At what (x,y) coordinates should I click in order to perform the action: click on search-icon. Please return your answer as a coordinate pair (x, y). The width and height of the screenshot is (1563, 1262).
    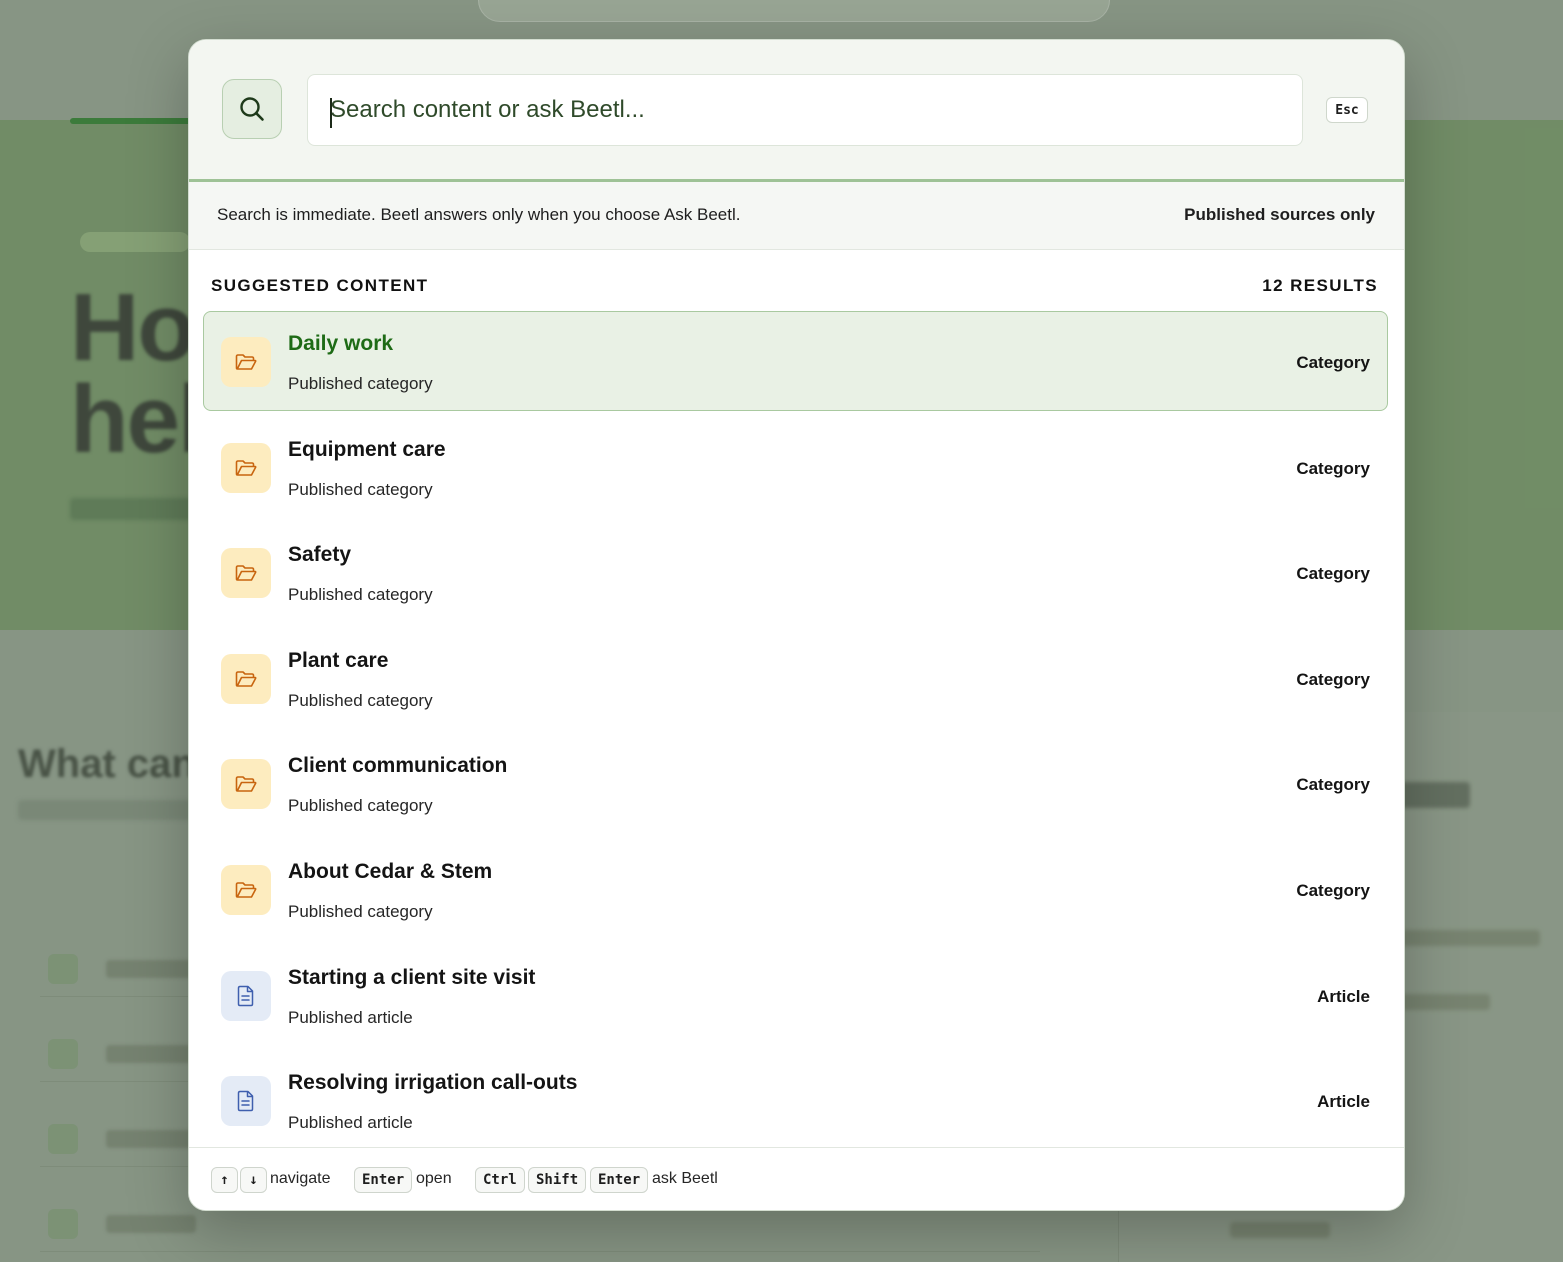
    Looking at the image, I should click on (252, 109).